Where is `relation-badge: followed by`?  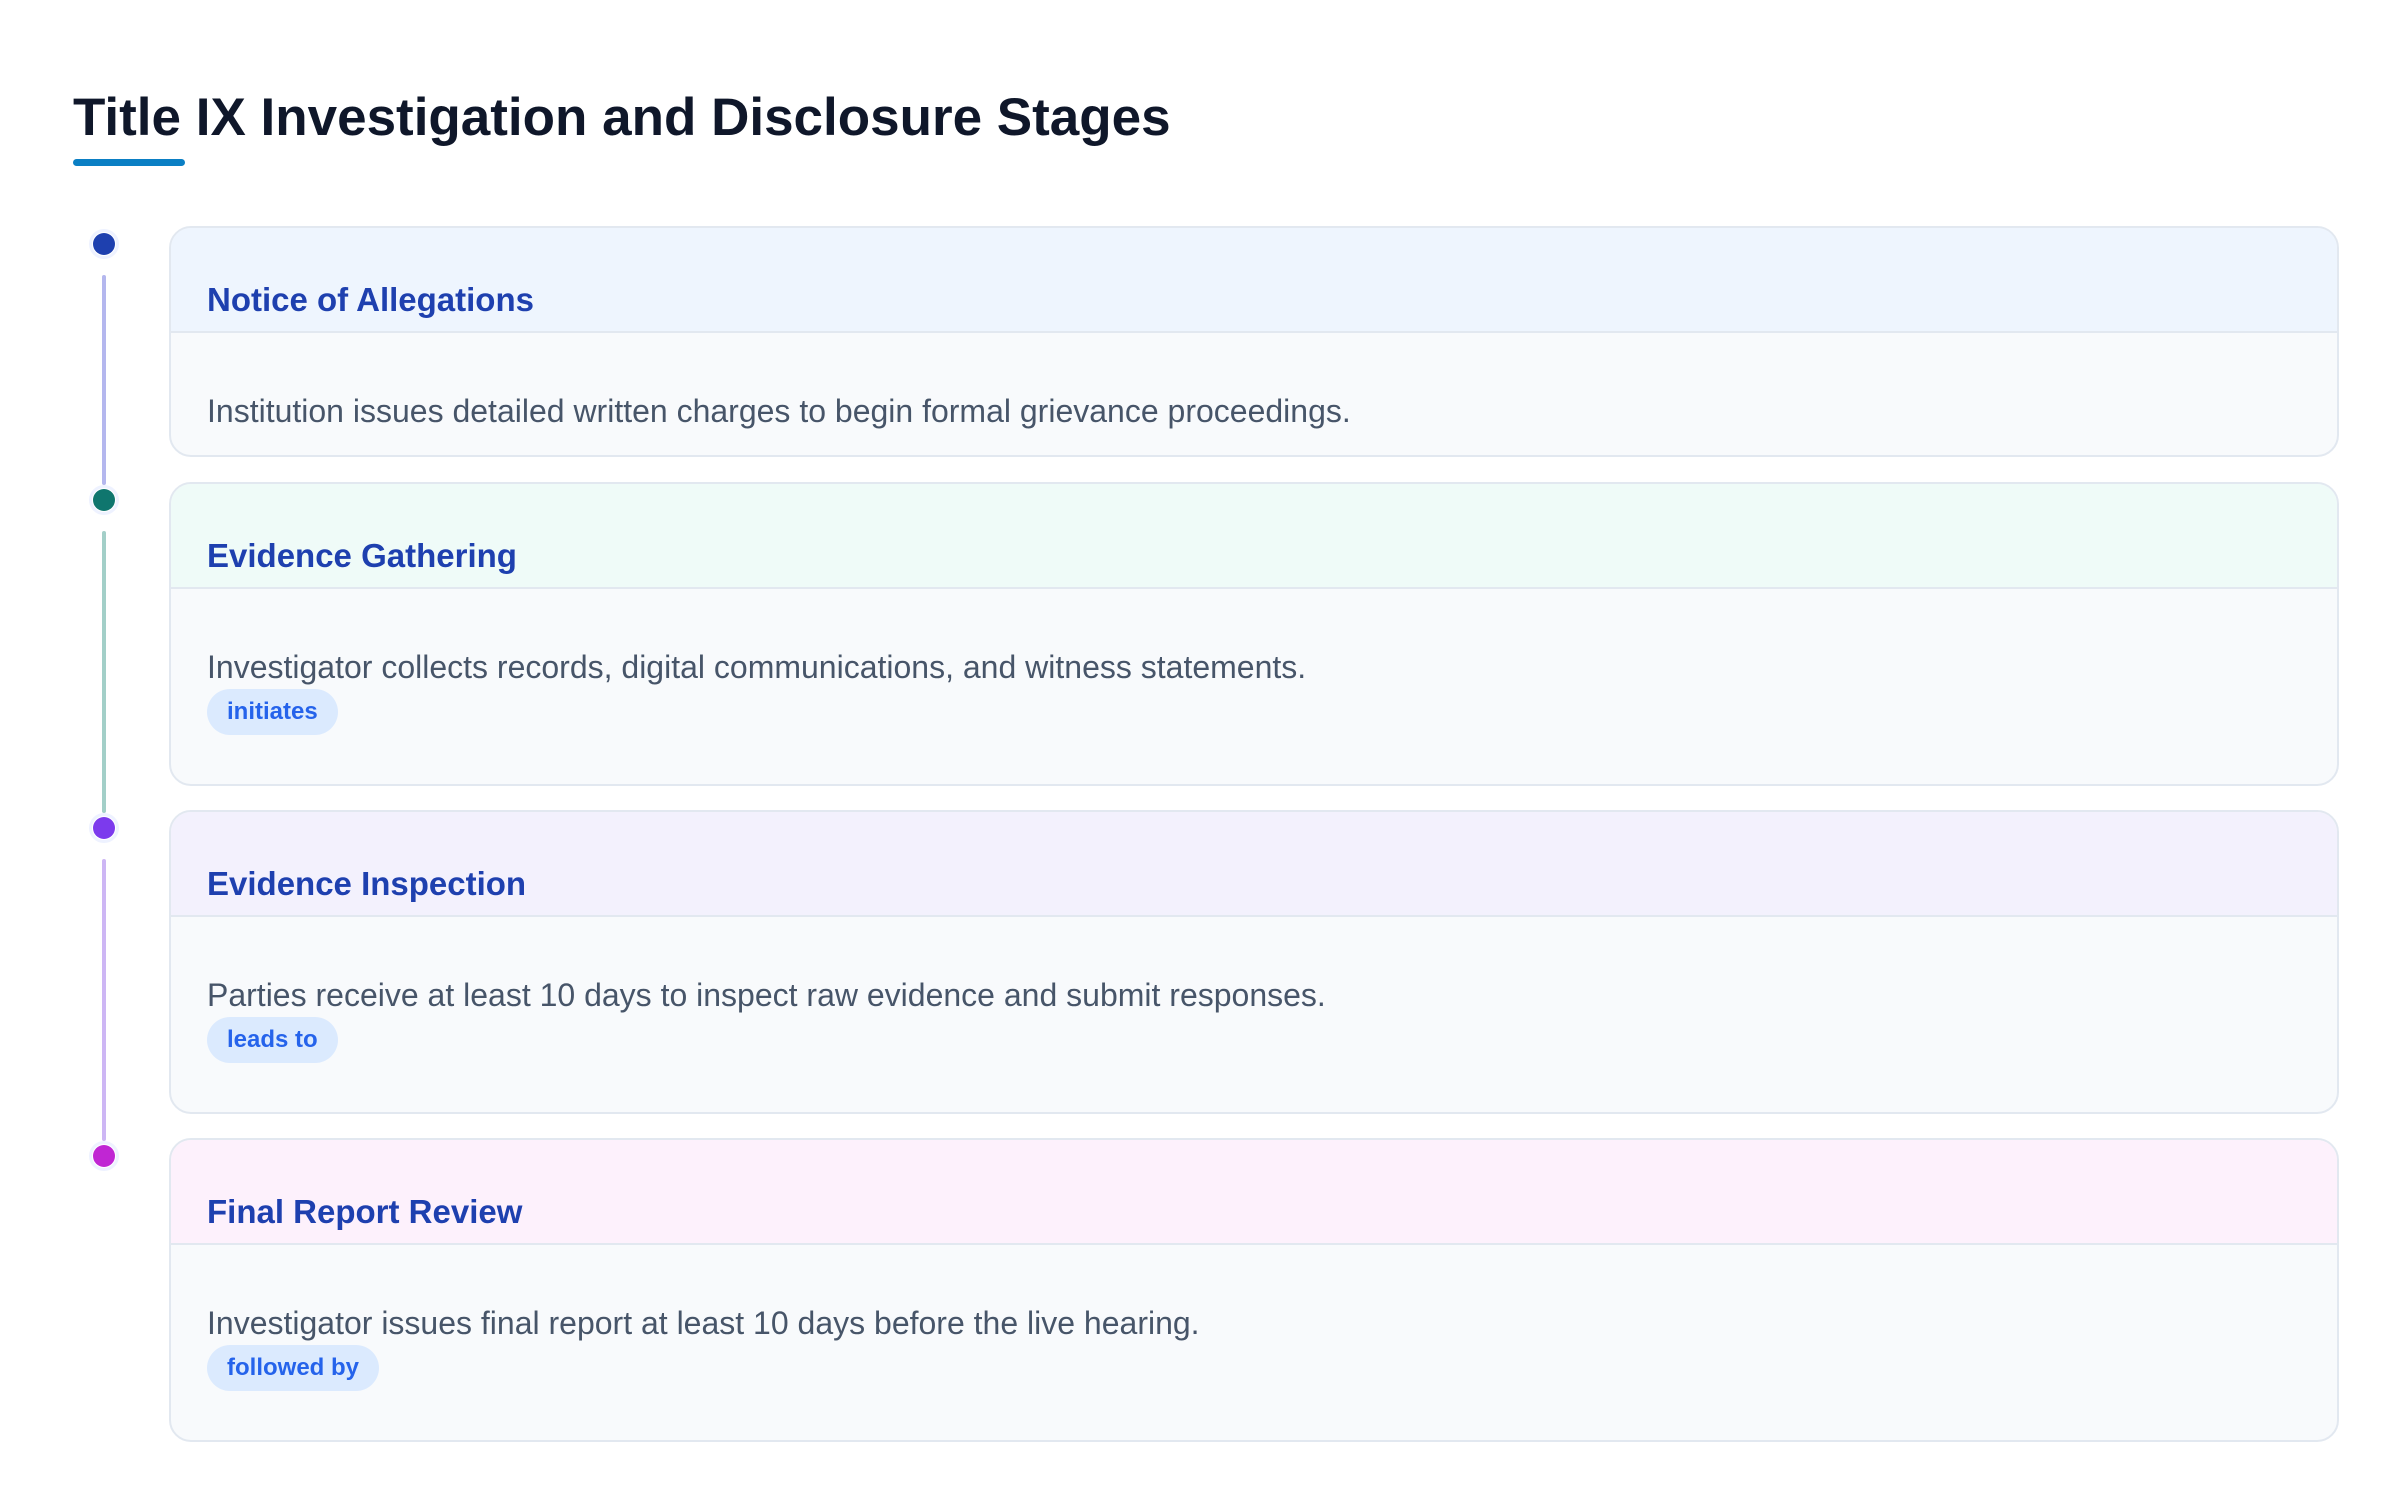 relation-badge: followed by is located at coordinates (293, 1368).